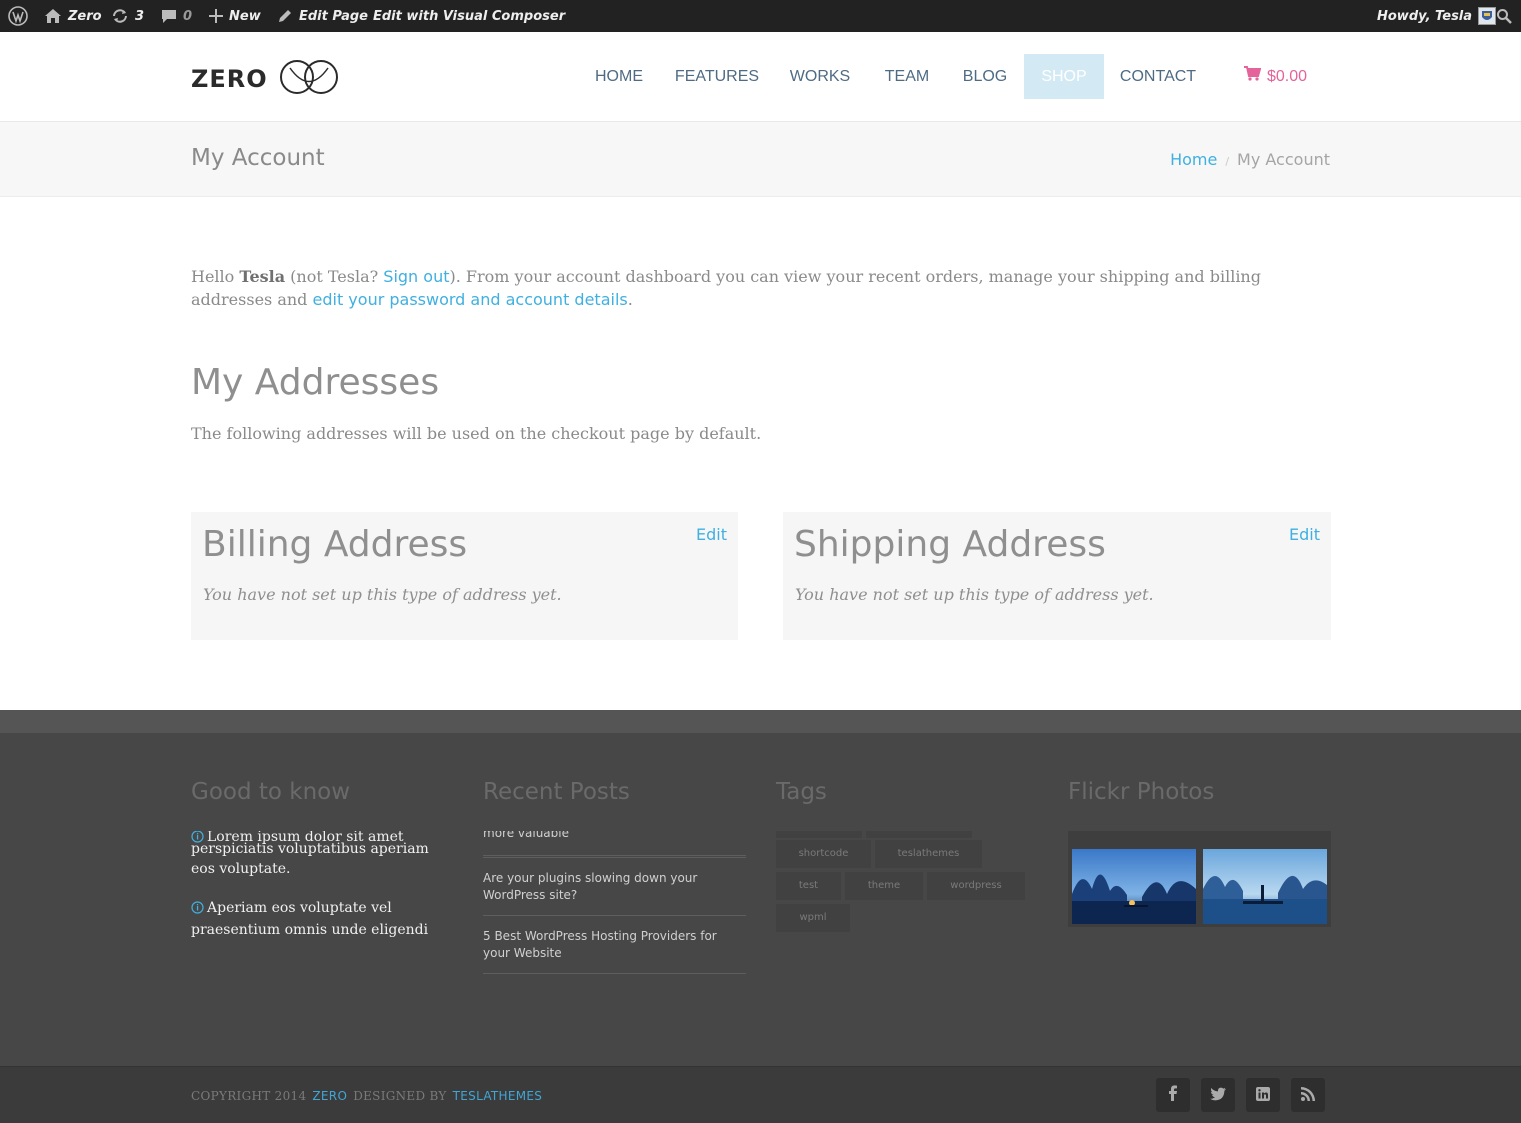  Describe the element at coordinates (820, 76) in the screenshot. I see `nav-works: WORKS` at that location.